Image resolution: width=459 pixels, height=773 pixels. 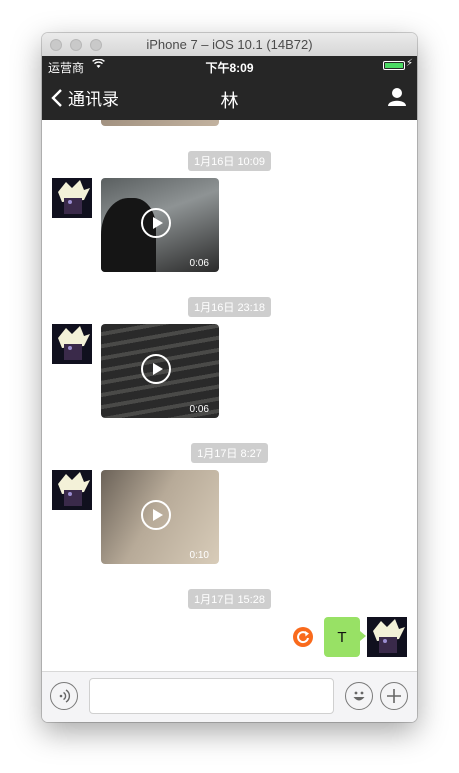 What do you see at coordinates (342, 637) in the screenshot?
I see `message-text: T` at bounding box center [342, 637].